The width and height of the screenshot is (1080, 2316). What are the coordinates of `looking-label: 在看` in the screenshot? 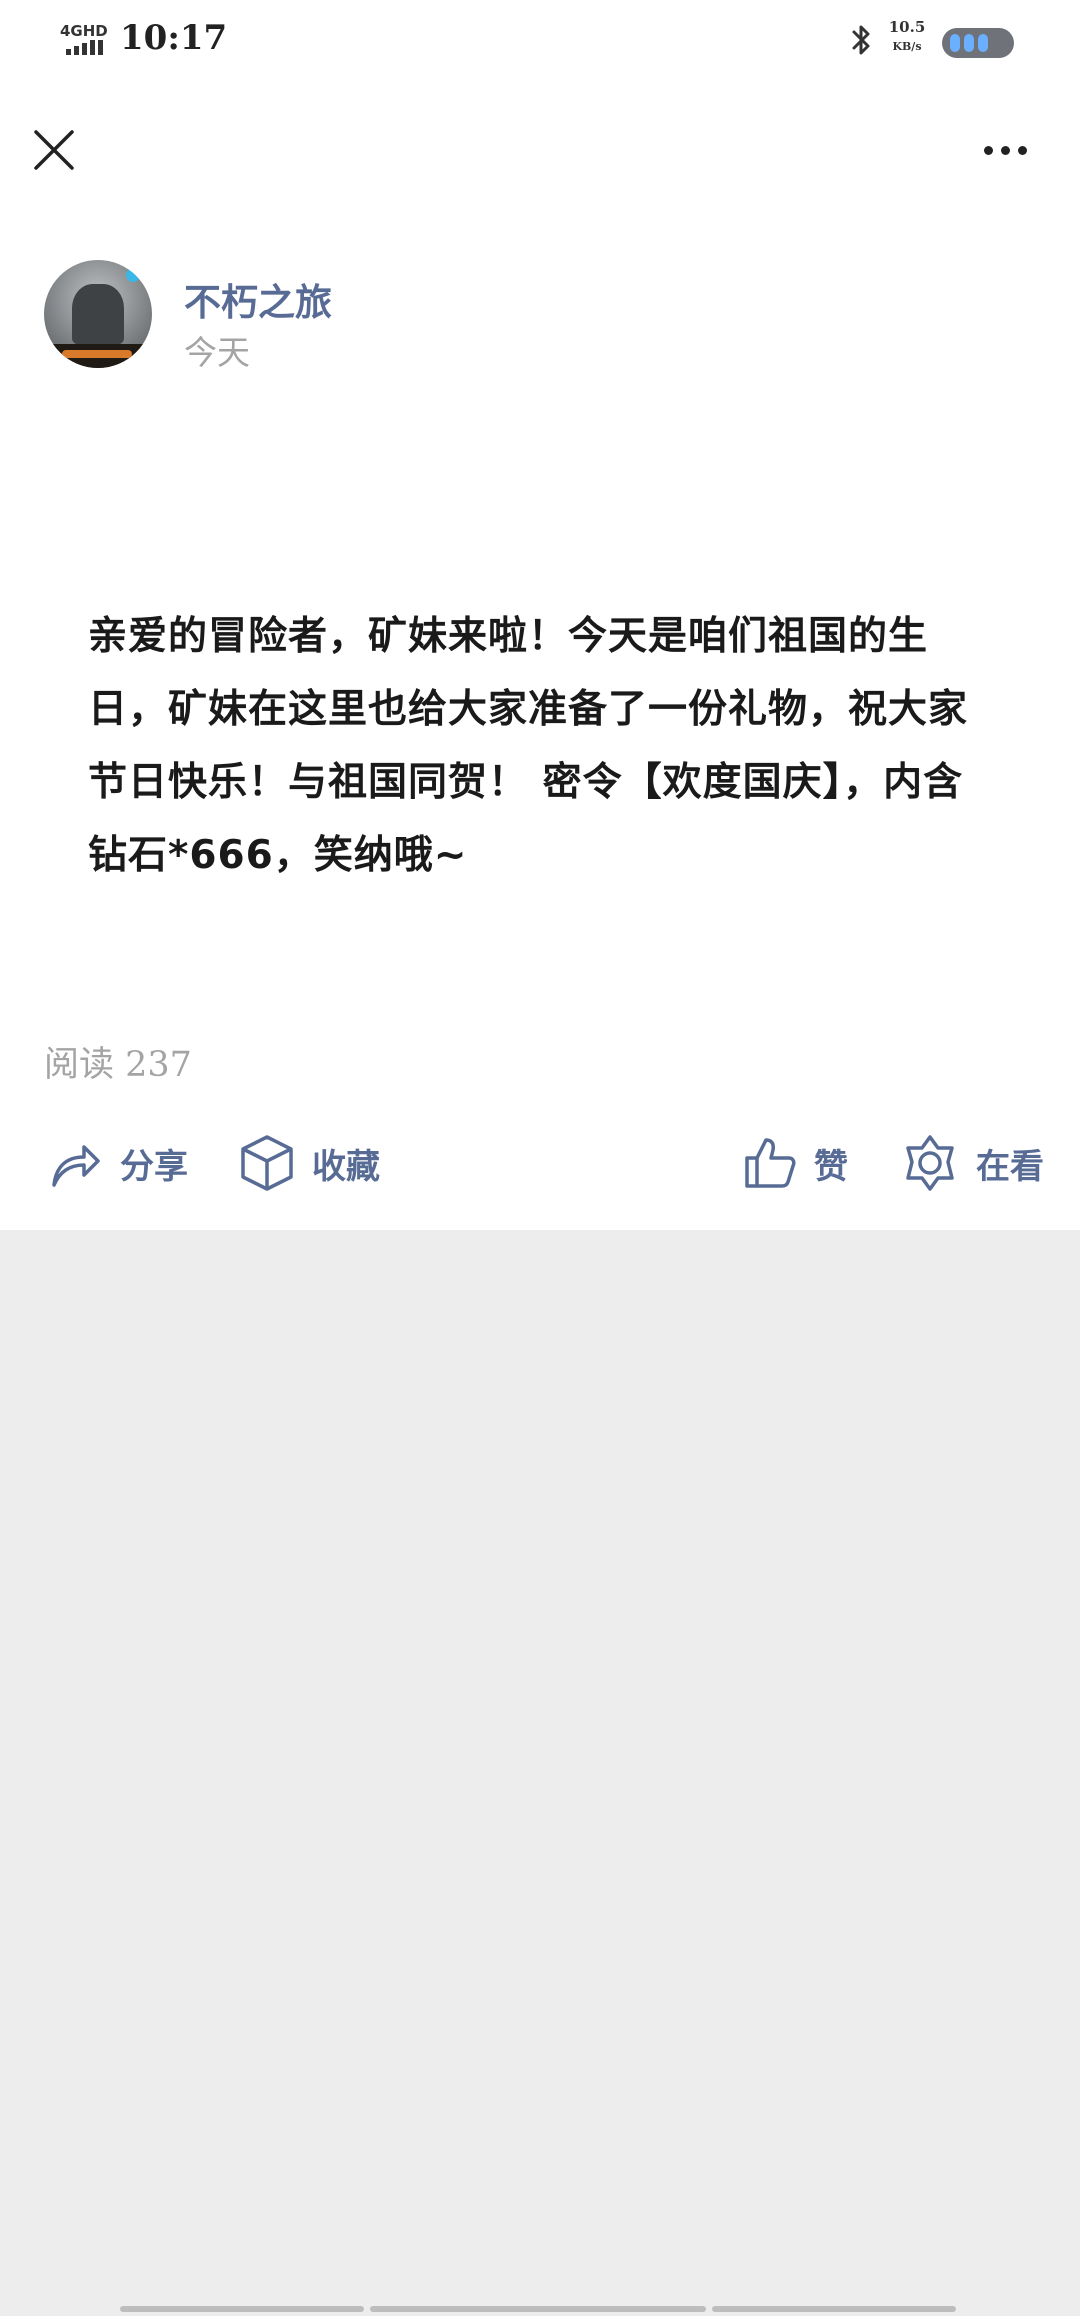 It's located at (1010, 1166).